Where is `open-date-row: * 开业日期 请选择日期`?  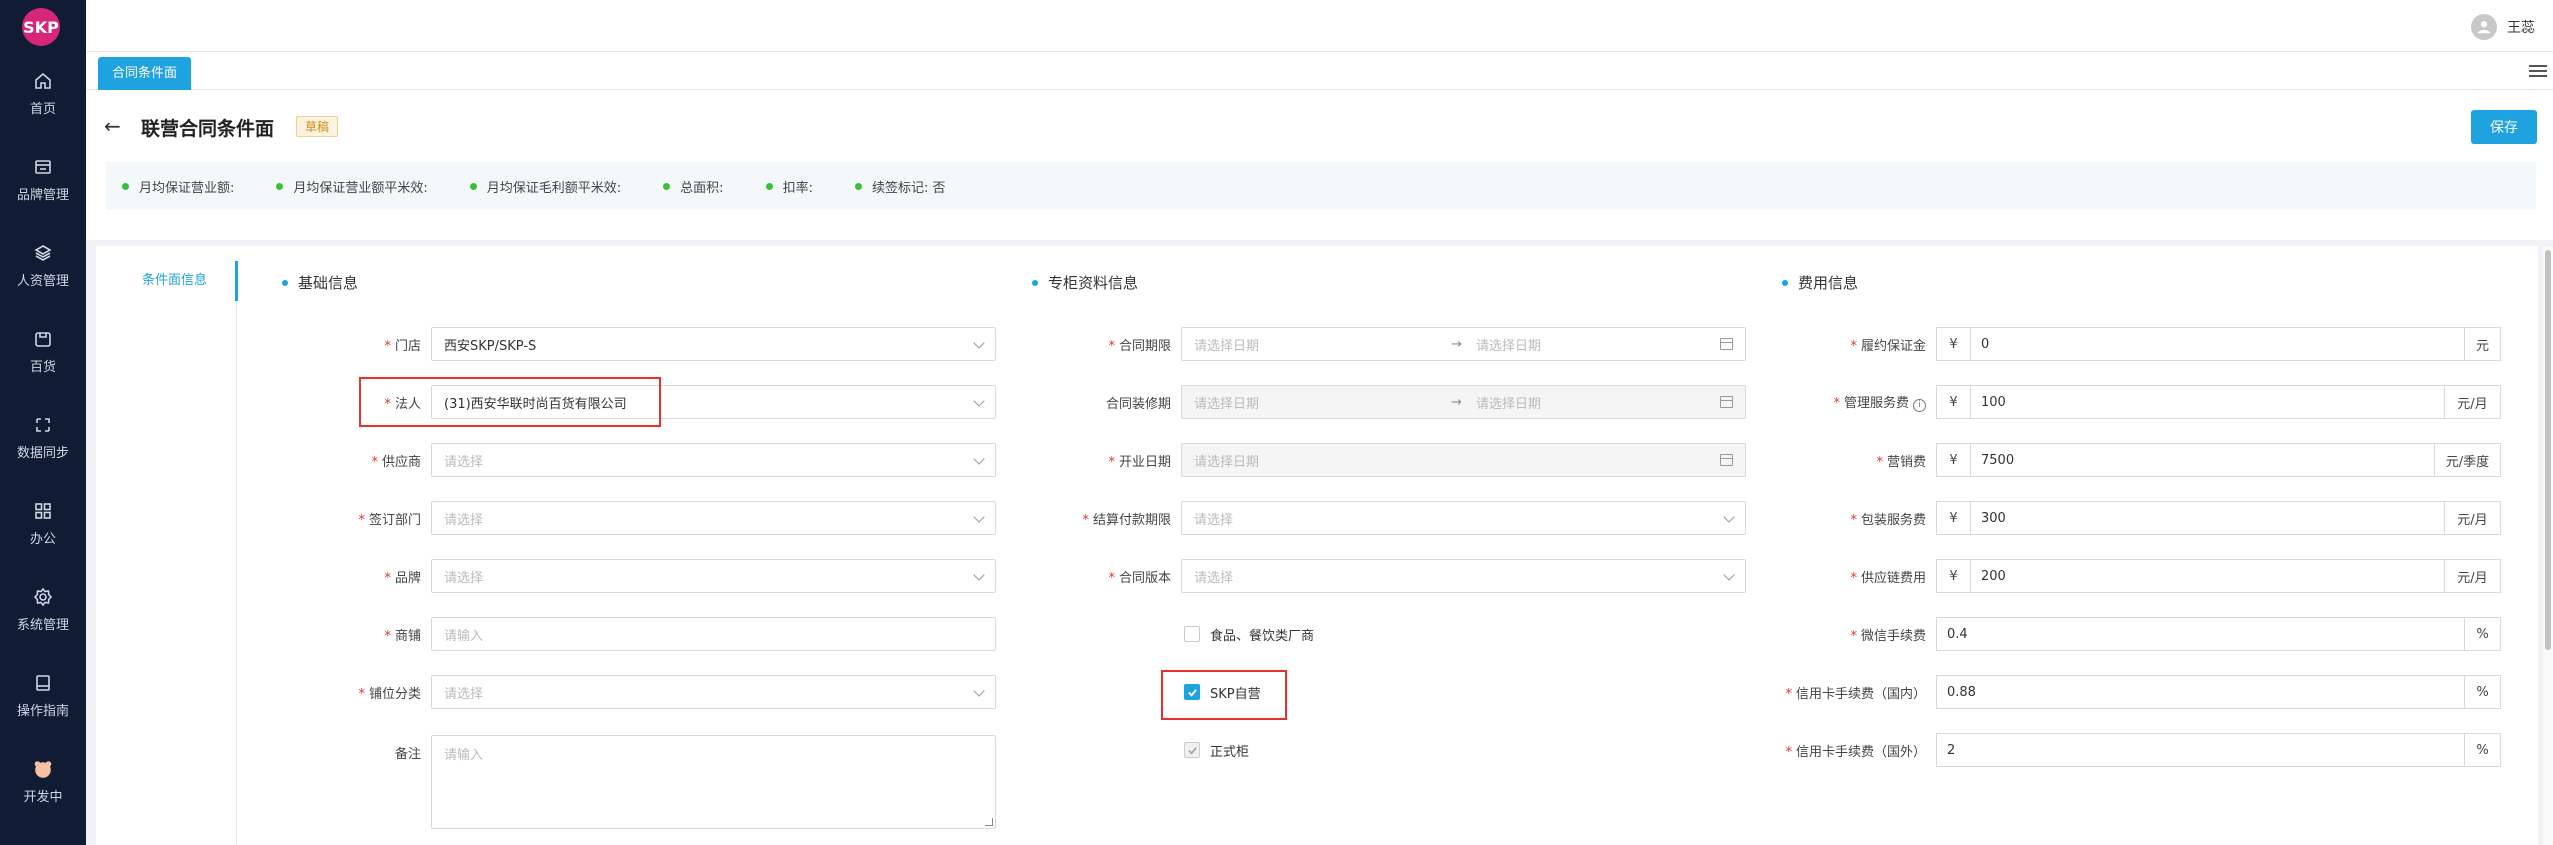
open-date-row: * 开业日期 请选择日期 is located at coordinates (1381, 460).